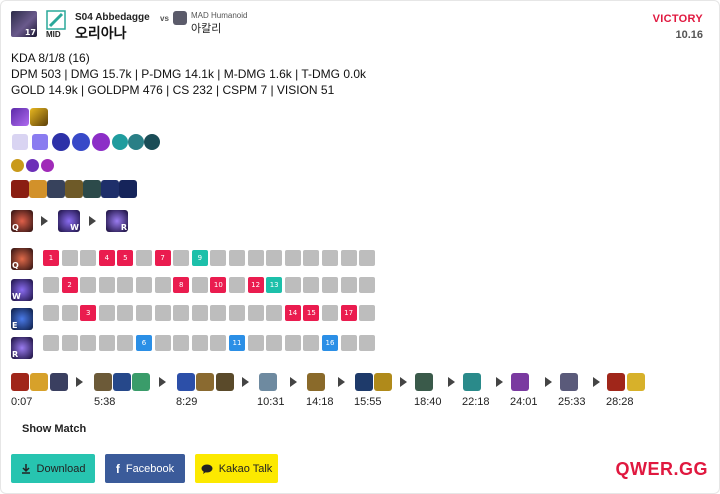 This screenshot has height=494, width=720. Describe the element at coordinates (330, 343) in the screenshot. I see `skill-level-slot-filled: 16` at that location.